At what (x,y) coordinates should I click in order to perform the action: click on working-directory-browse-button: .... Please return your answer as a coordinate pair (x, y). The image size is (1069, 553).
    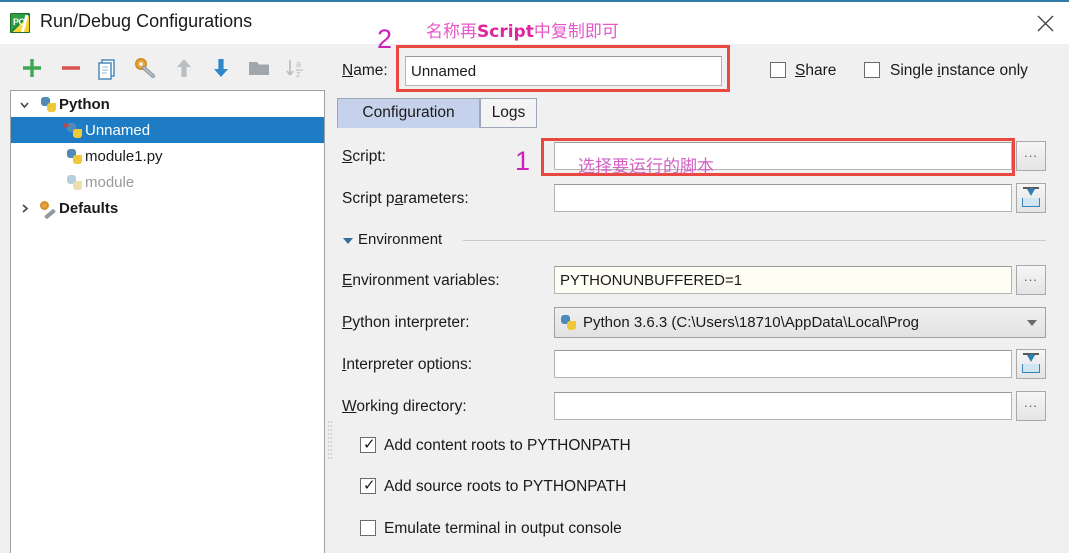
    Looking at the image, I should click on (1031, 406).